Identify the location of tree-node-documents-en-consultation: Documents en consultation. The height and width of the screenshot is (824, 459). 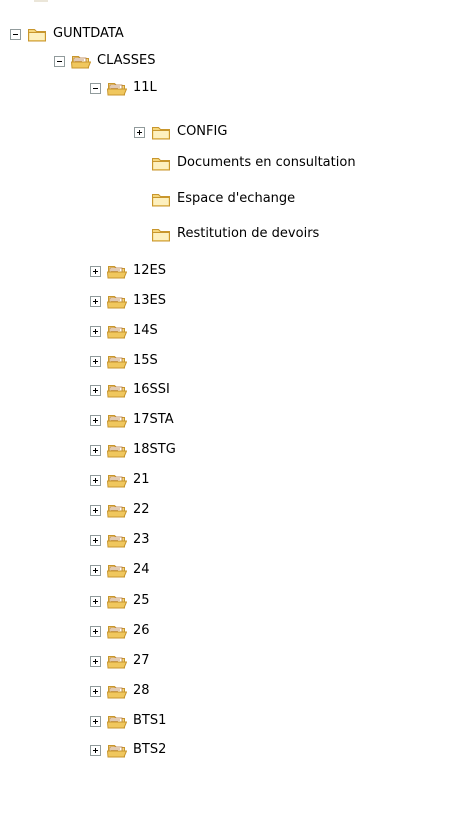
(245, 163).